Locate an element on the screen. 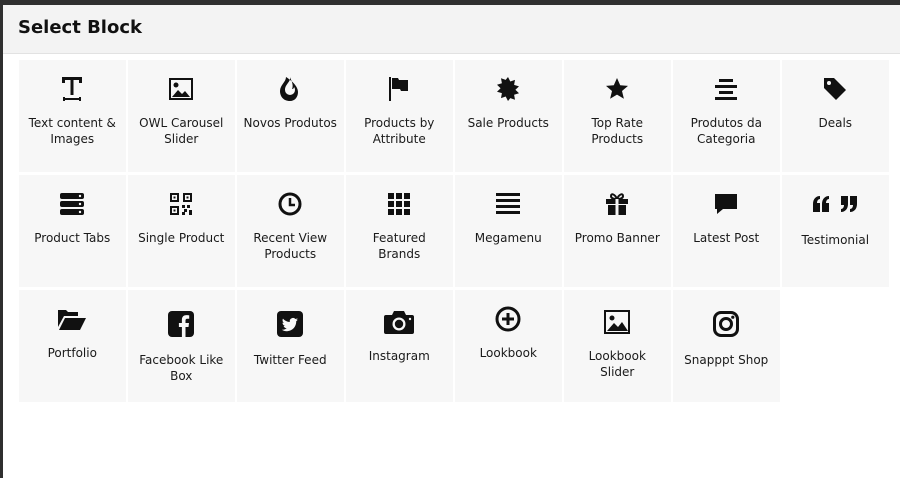  block-tile-megamenu: Megamenu is located at coordinates (508, 231).